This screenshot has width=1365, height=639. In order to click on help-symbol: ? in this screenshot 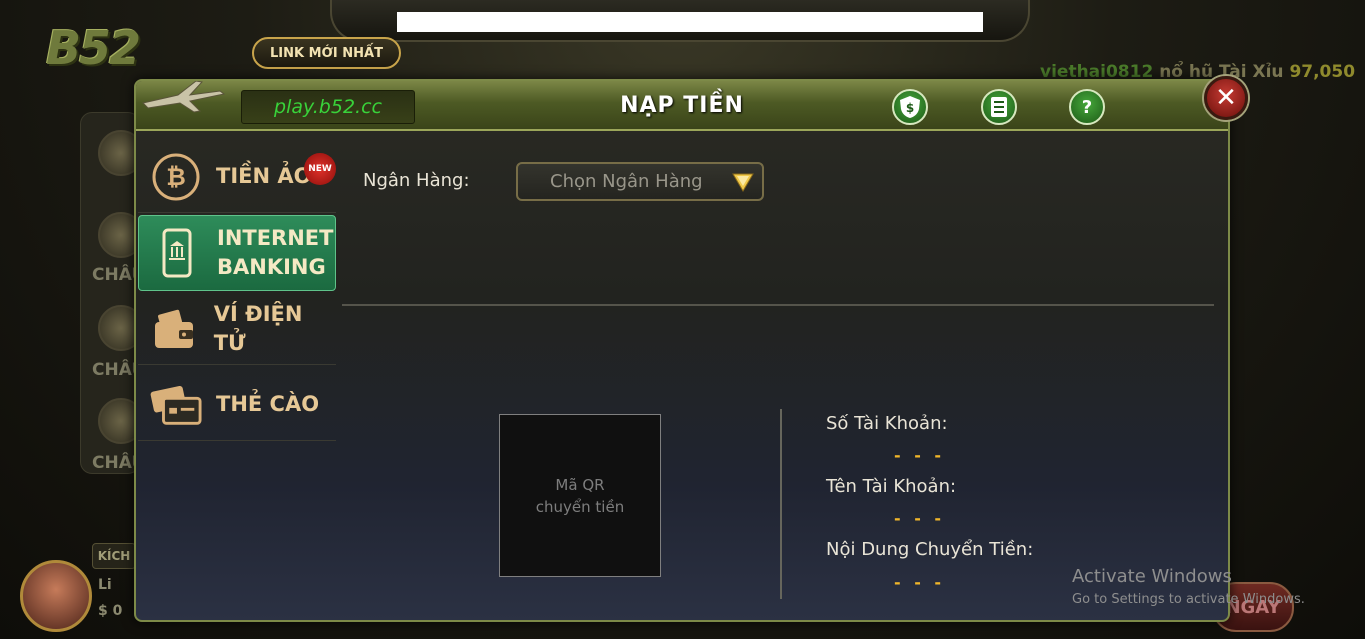, I will do `click(1087, 107)`.